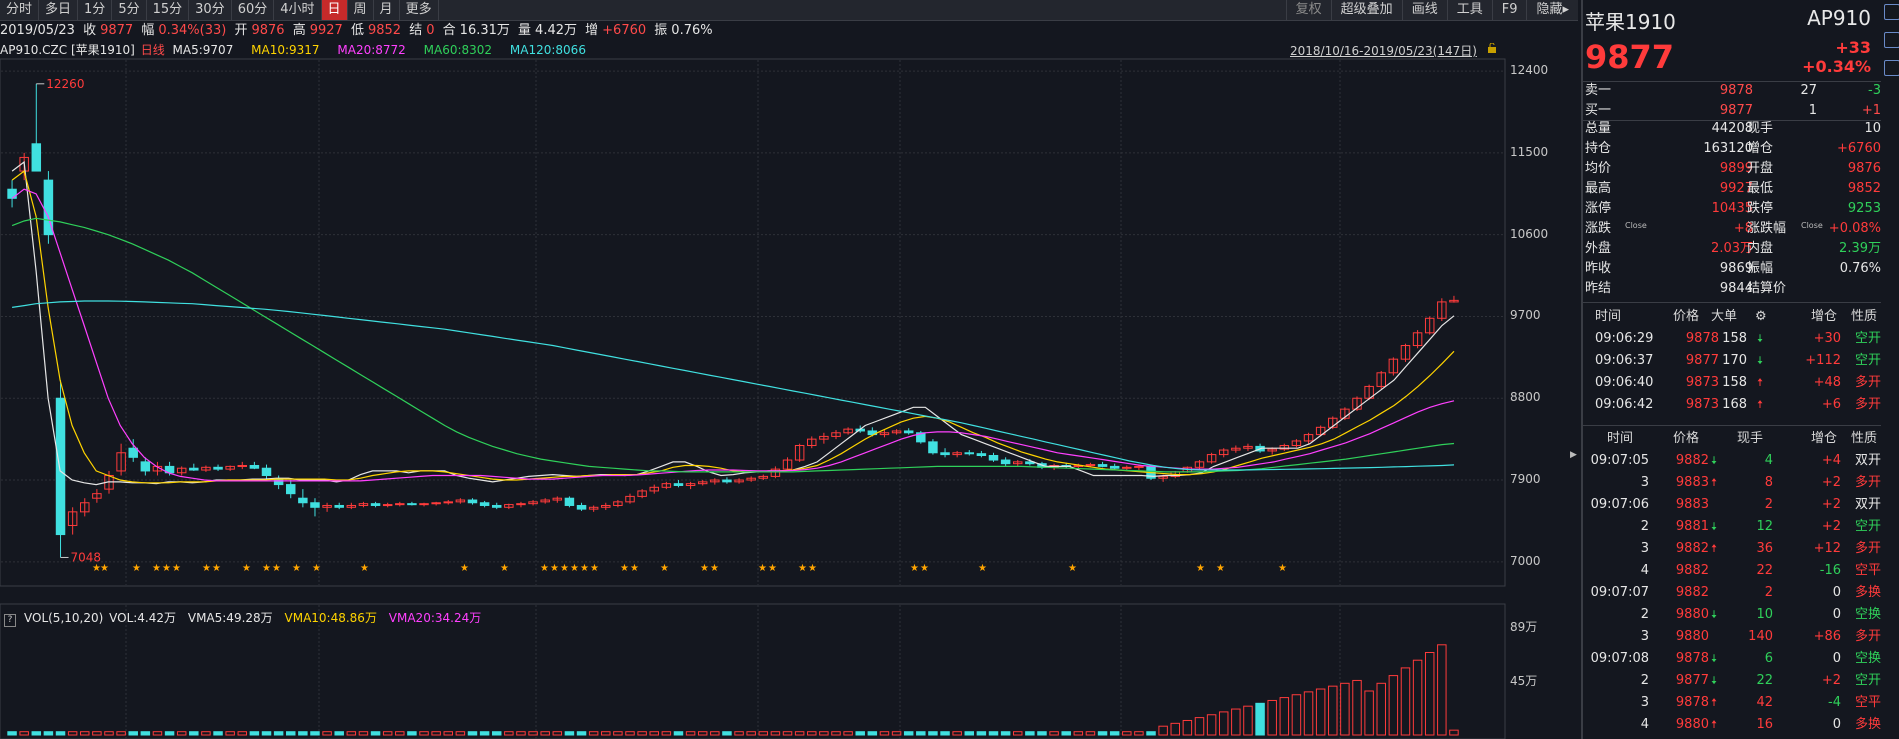 This screenshot has height=739, width=1899. Describe the element at coordinates (1644, 570) in the screenshot. I see `tick-time: 4` at that location.